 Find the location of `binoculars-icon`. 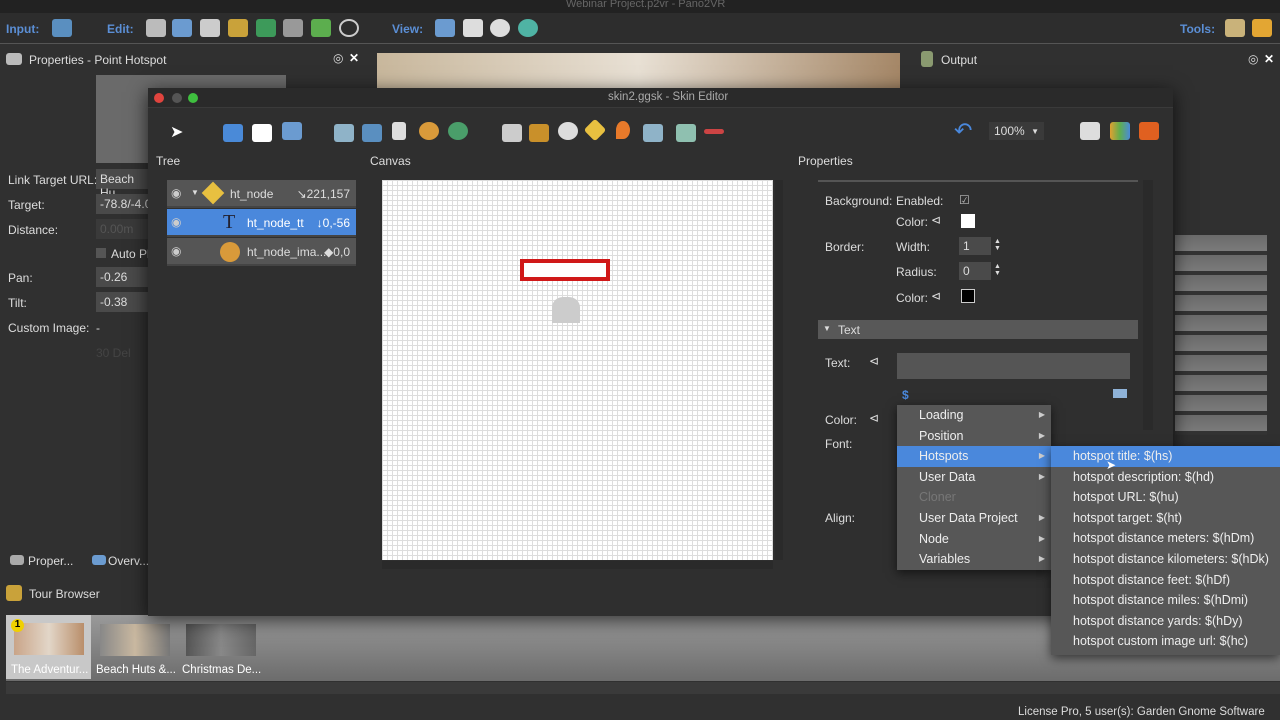

binoculars-icon is located at coordinates (445, 28).